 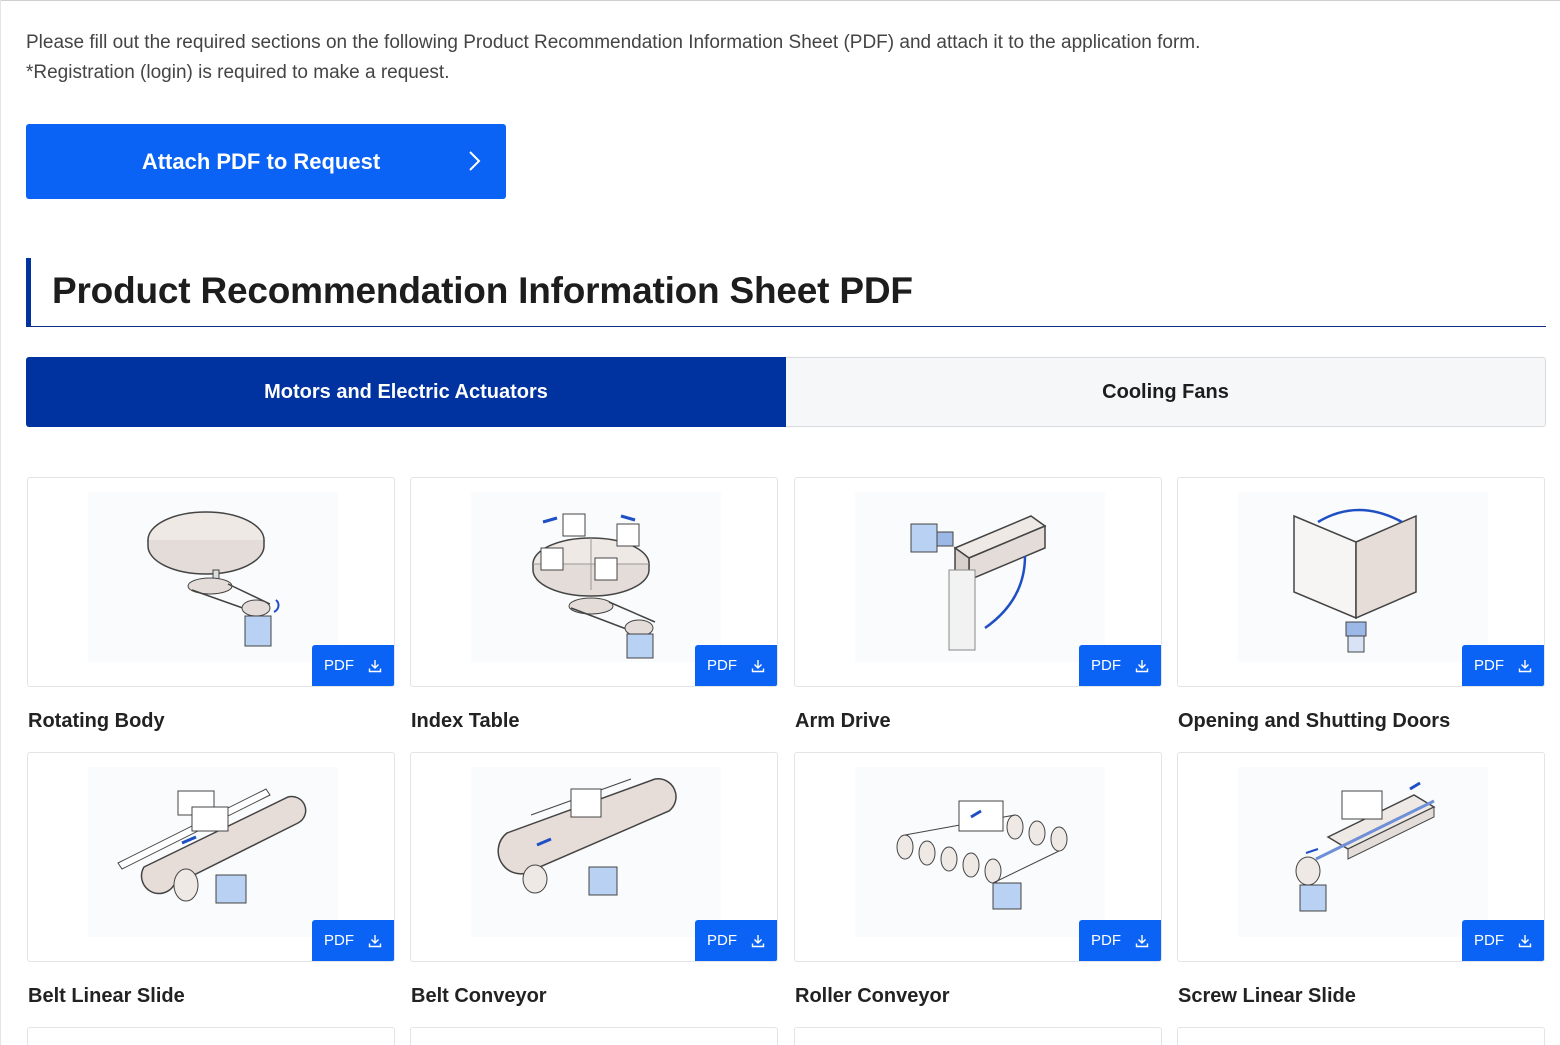 What do you see at coordinates (479, 996) in the screenshot?
I see `card-title: Belt Conveyor` at bounding box center [479, 996].